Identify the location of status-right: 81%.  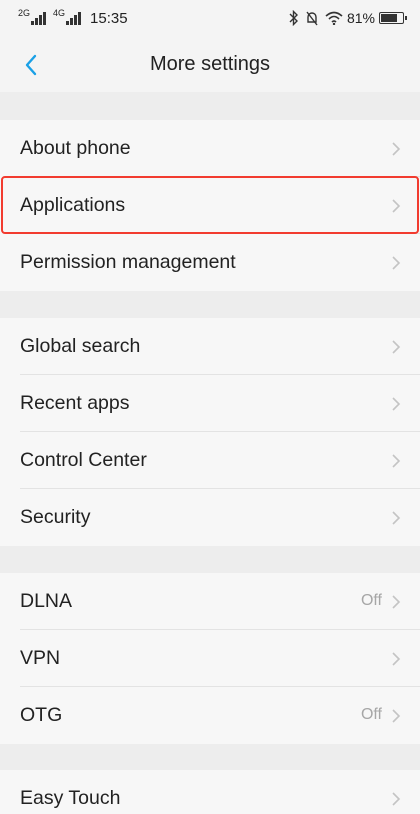
(348, 18).